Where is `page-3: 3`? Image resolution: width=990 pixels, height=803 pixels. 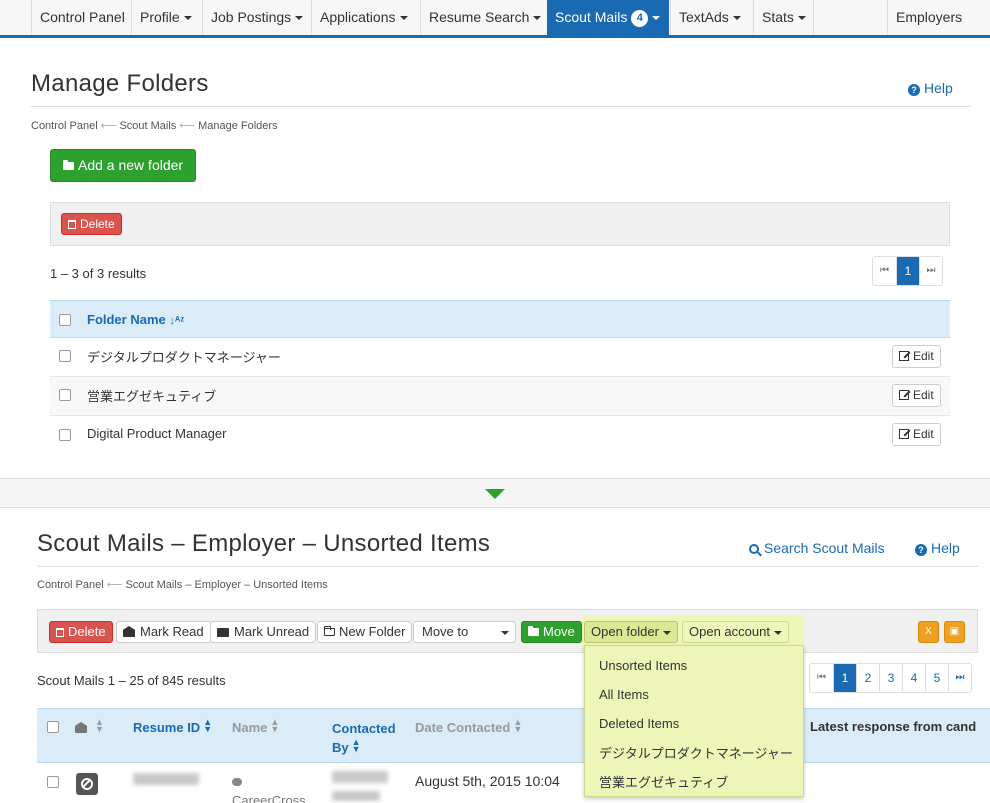
page-3: 3 is located at coordinates (890, 678).